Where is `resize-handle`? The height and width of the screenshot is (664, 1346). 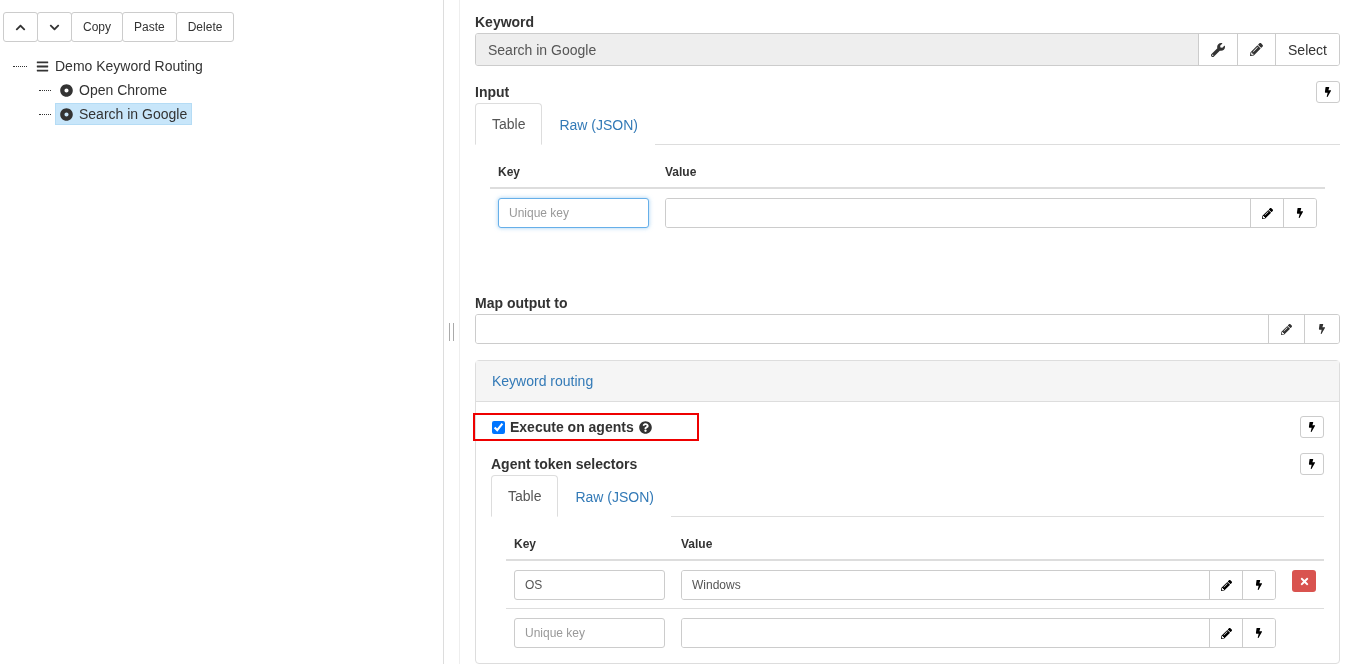
resize-handle is located at coordinates (451, 332).